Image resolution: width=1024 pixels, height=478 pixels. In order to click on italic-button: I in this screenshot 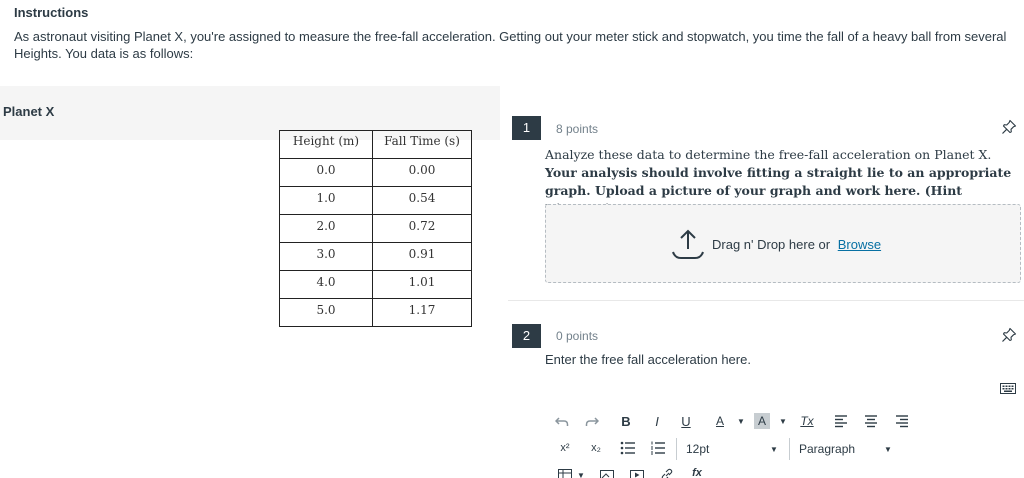, I will do `click(657, 421)`.